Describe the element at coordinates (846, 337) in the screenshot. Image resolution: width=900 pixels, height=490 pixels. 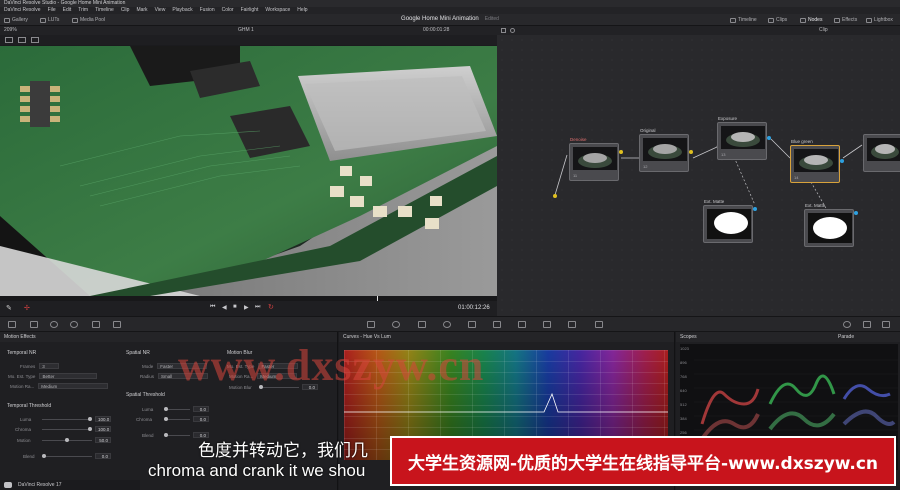
I see `scope-mode-select: Parade` at that location.